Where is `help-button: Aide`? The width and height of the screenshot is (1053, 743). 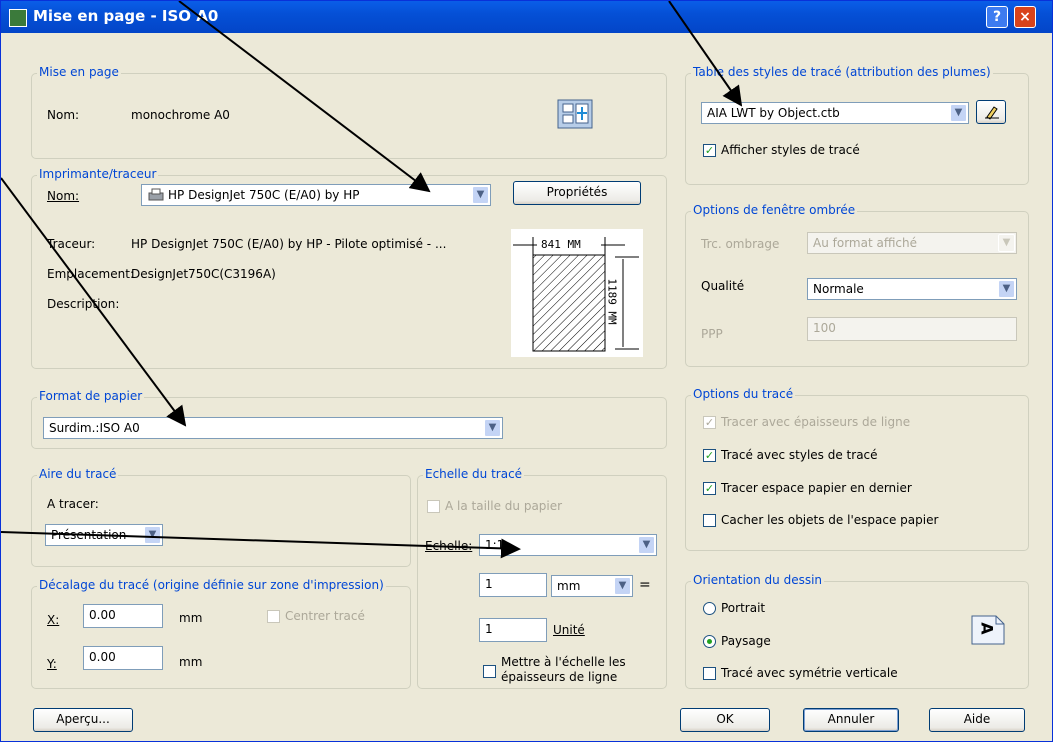 help-button: Aide is located at coordinates (977, 720).